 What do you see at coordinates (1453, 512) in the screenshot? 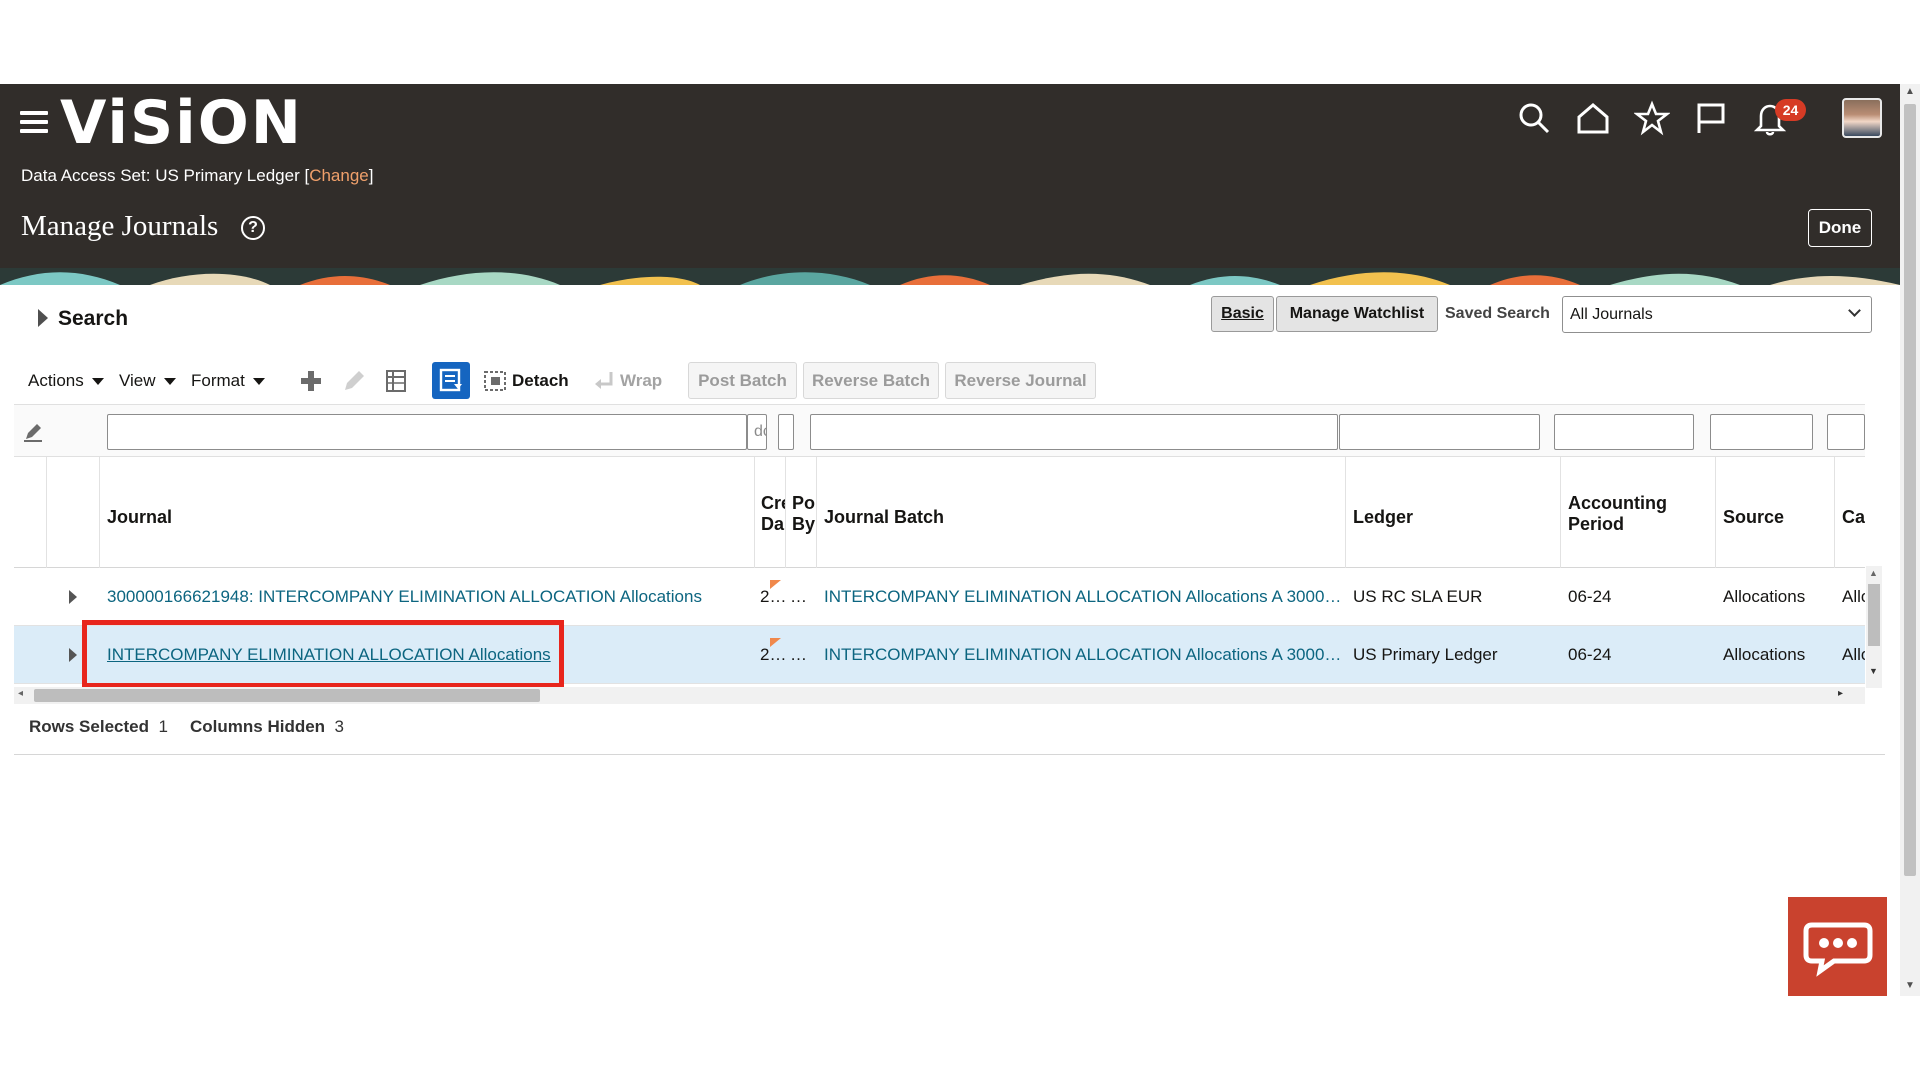
I see `ledger-column-header: Ledger` at bounding box center [1453, 512].